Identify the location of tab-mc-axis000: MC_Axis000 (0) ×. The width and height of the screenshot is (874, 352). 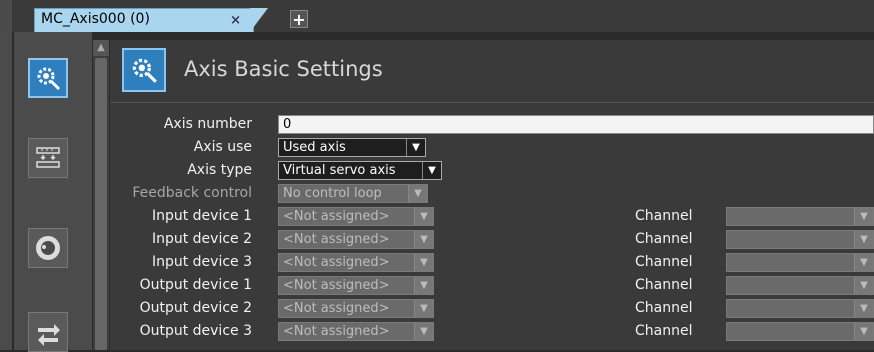
(144, 20).